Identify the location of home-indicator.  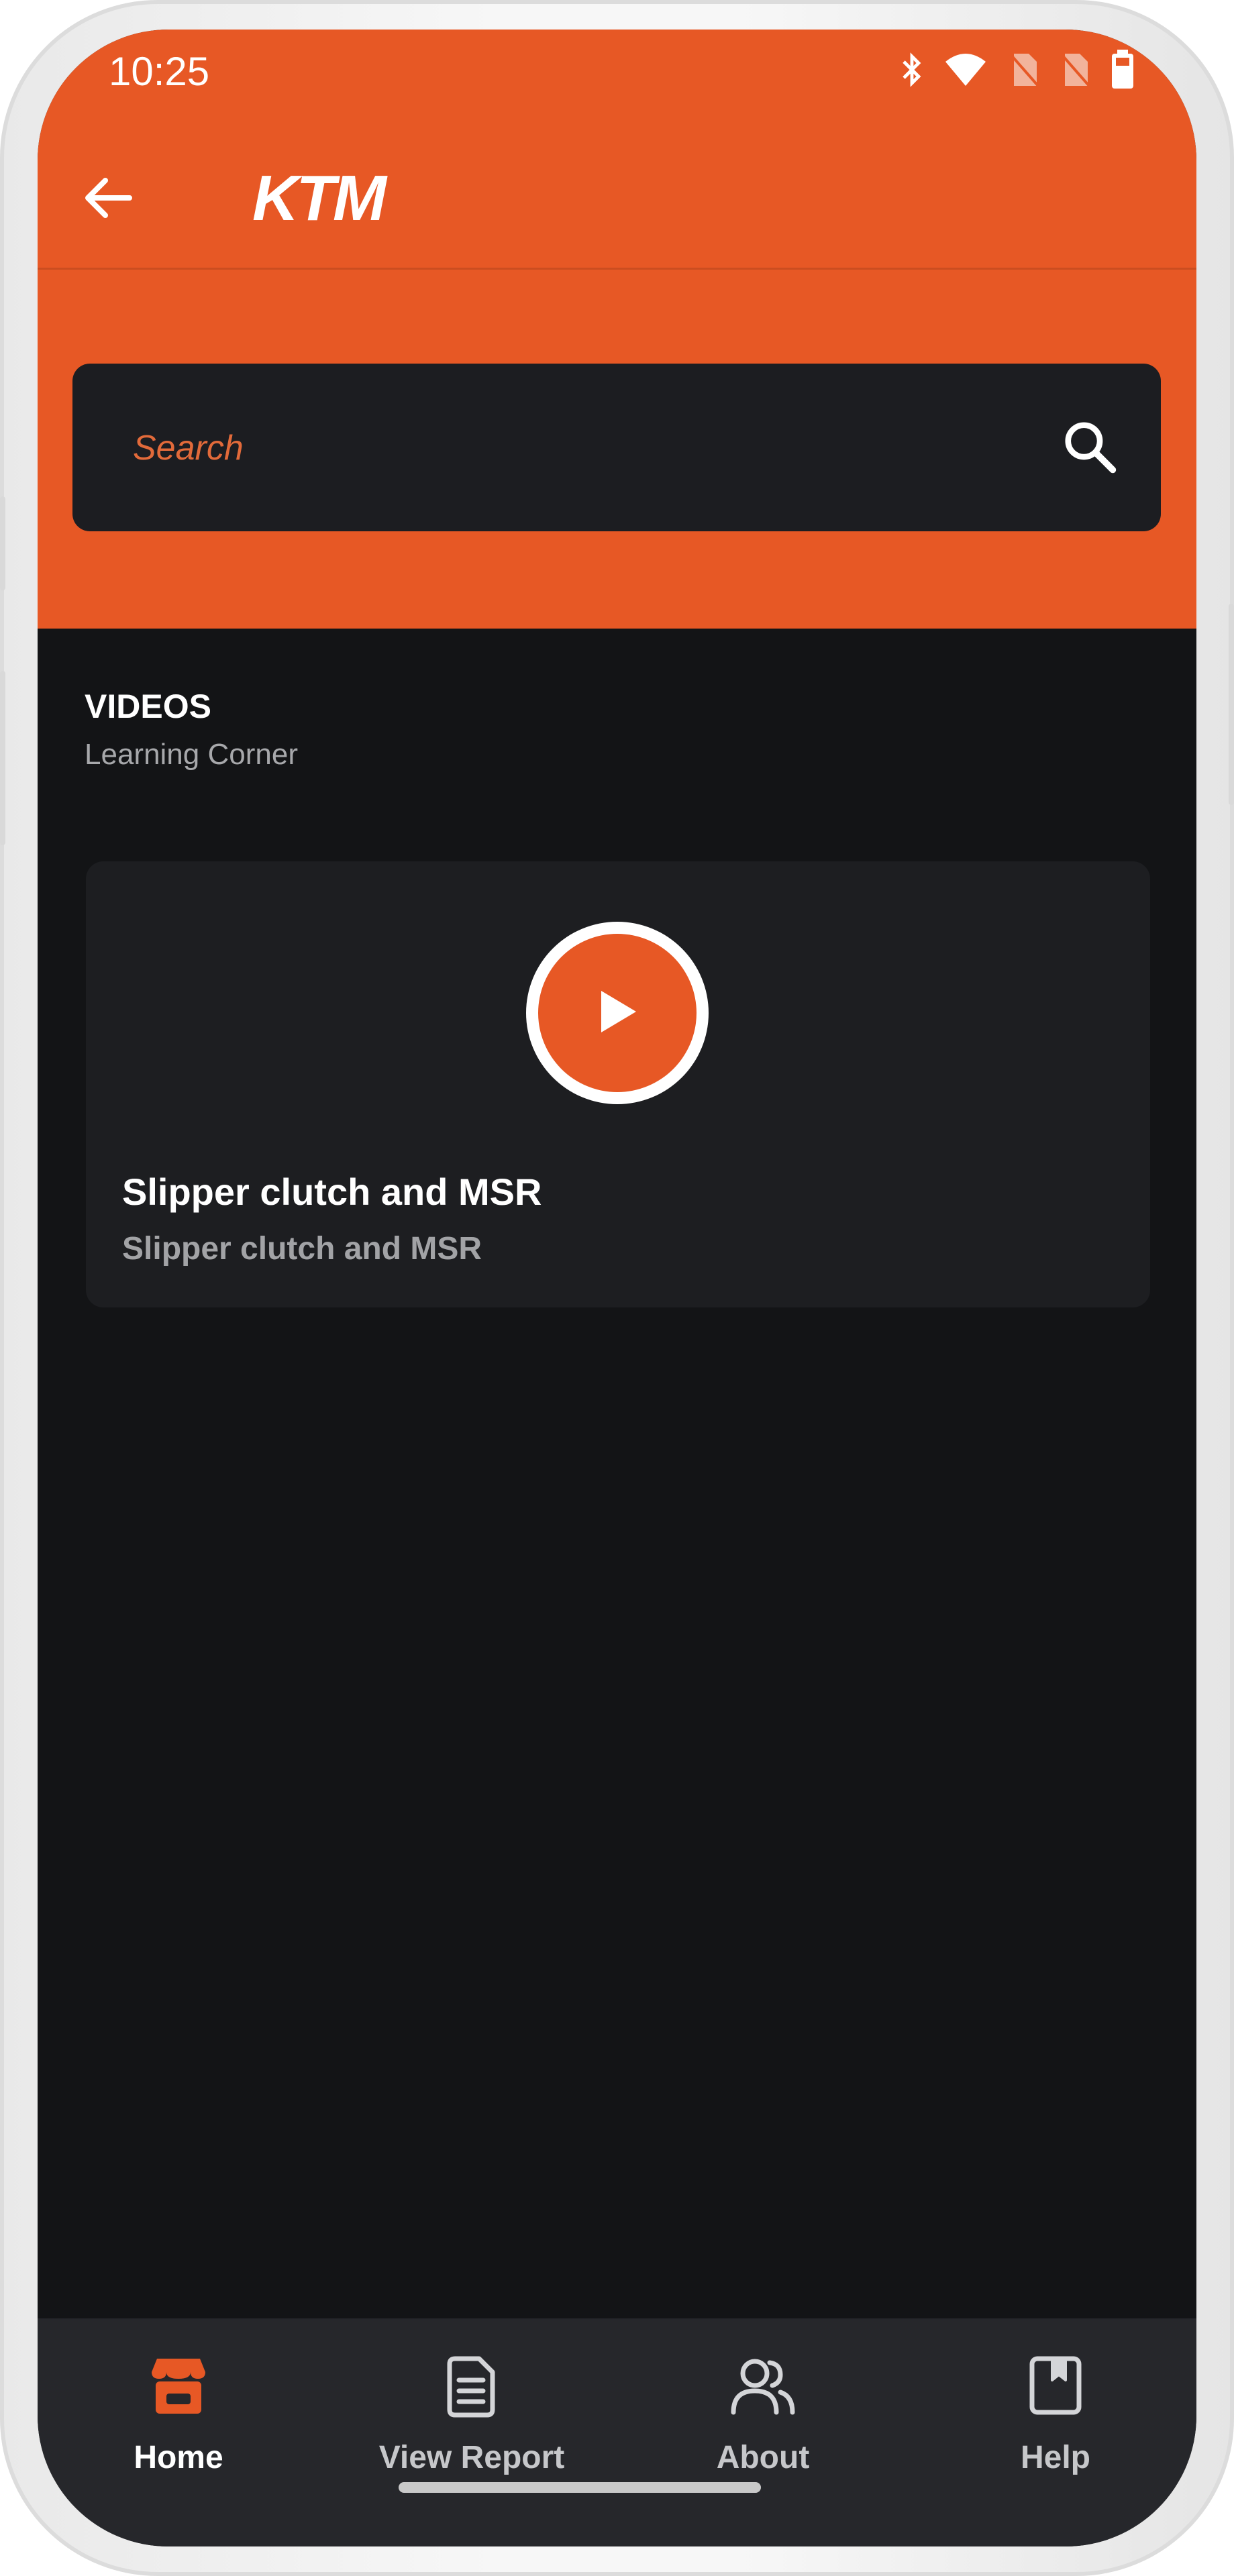
(580, 2487).